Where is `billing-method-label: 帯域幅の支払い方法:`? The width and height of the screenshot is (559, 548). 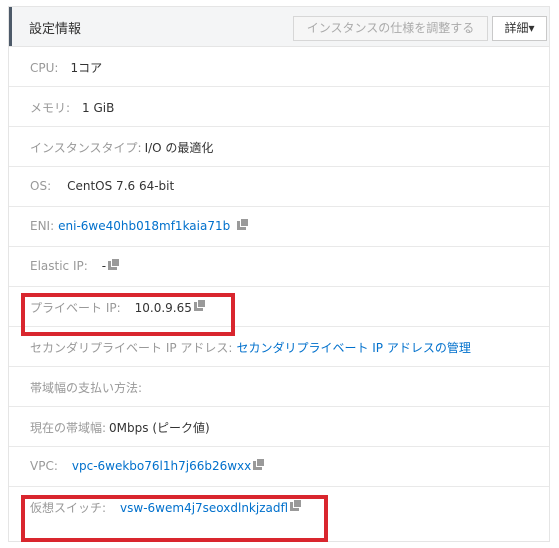
billing-method-label: 帯域幅の支払い方法: is located at coordinates (86, 388).